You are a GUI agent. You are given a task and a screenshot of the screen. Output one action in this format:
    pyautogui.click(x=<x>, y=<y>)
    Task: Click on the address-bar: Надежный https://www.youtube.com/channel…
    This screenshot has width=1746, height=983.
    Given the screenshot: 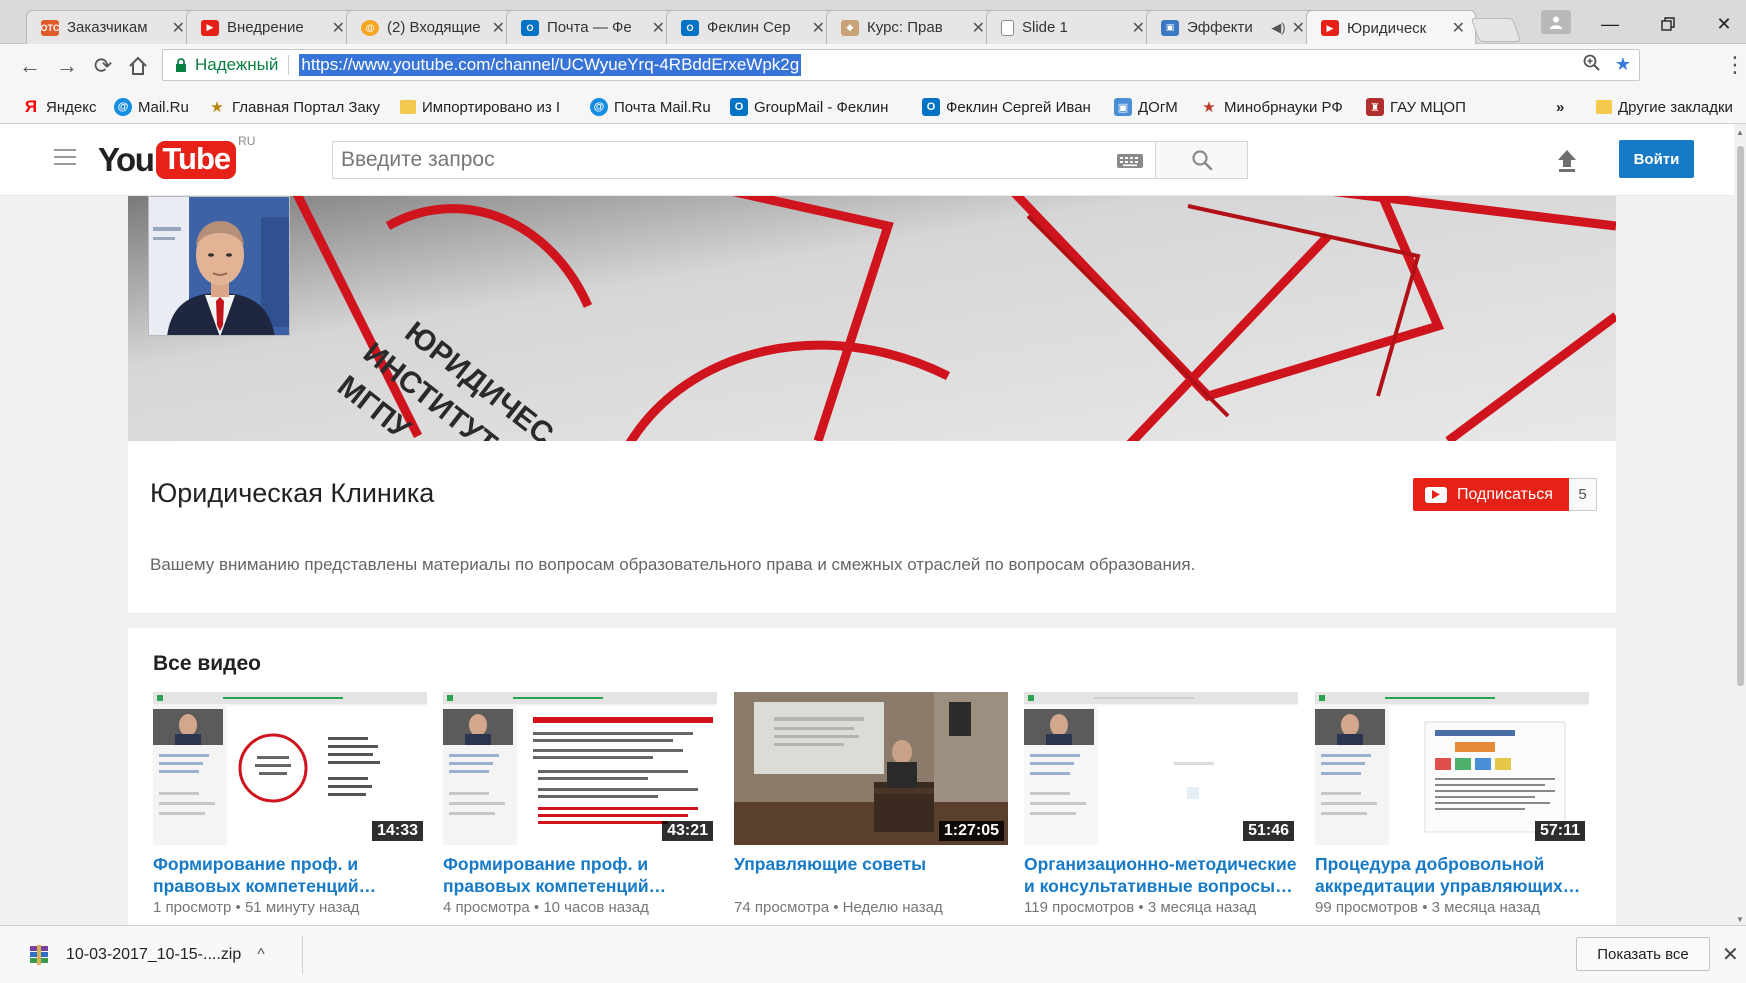 What is the action you would take?
    pyautogui.click(x=901, y=65)
    